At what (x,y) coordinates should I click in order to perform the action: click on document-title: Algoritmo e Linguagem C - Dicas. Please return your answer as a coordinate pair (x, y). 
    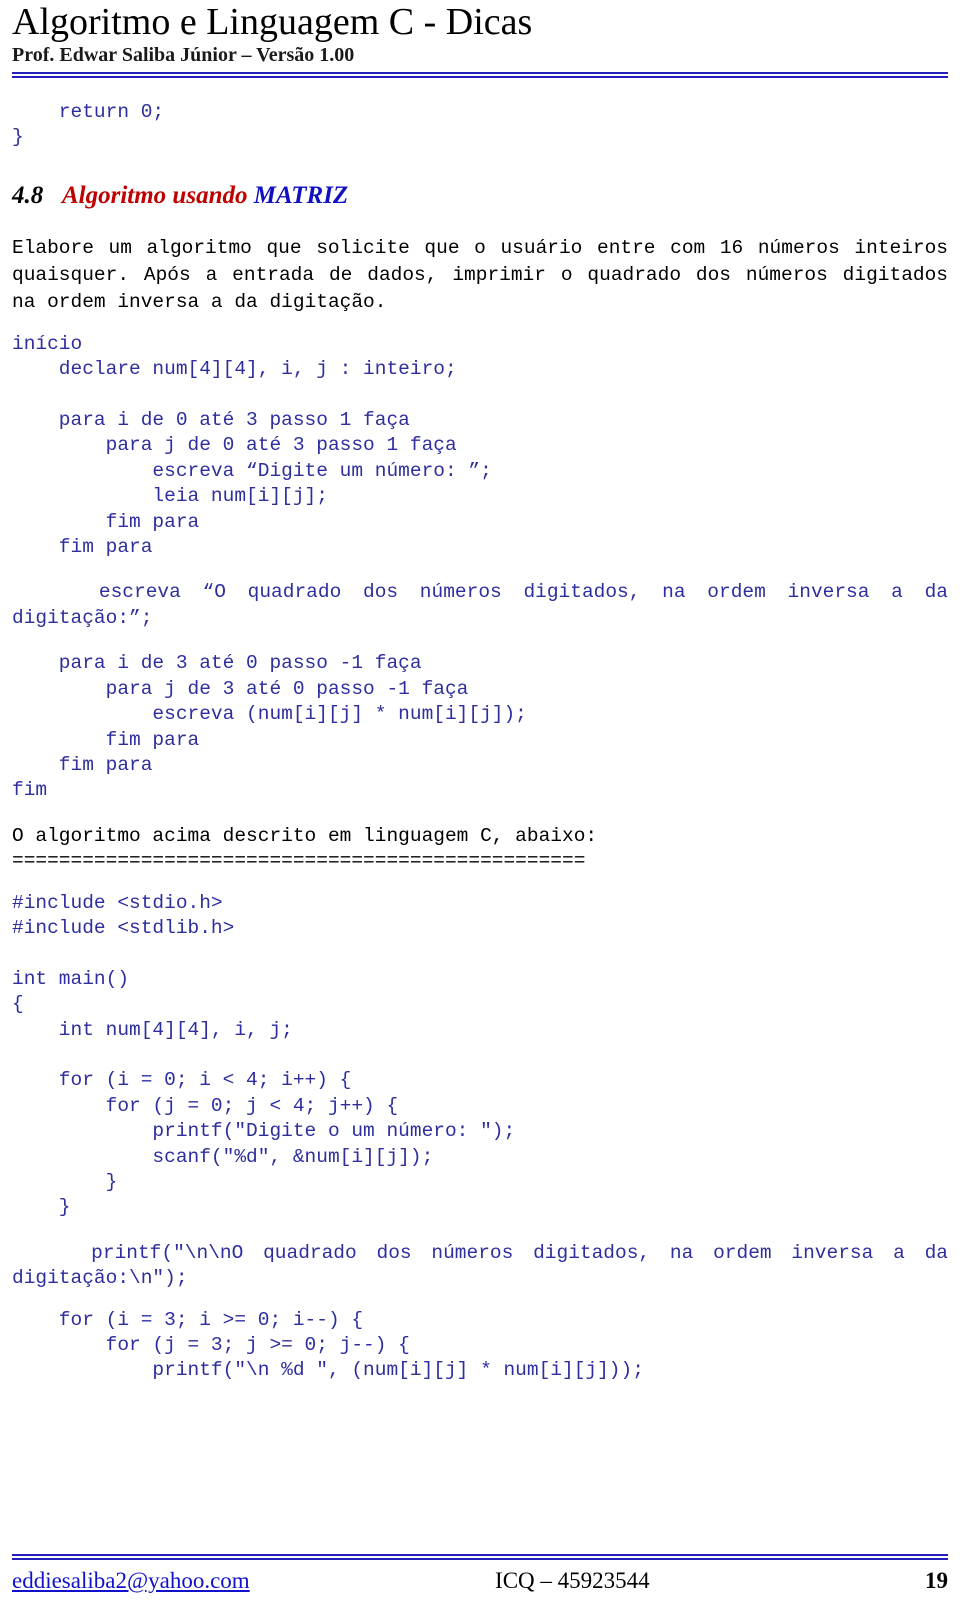
    Looking at the image, I should click on (272, 22).